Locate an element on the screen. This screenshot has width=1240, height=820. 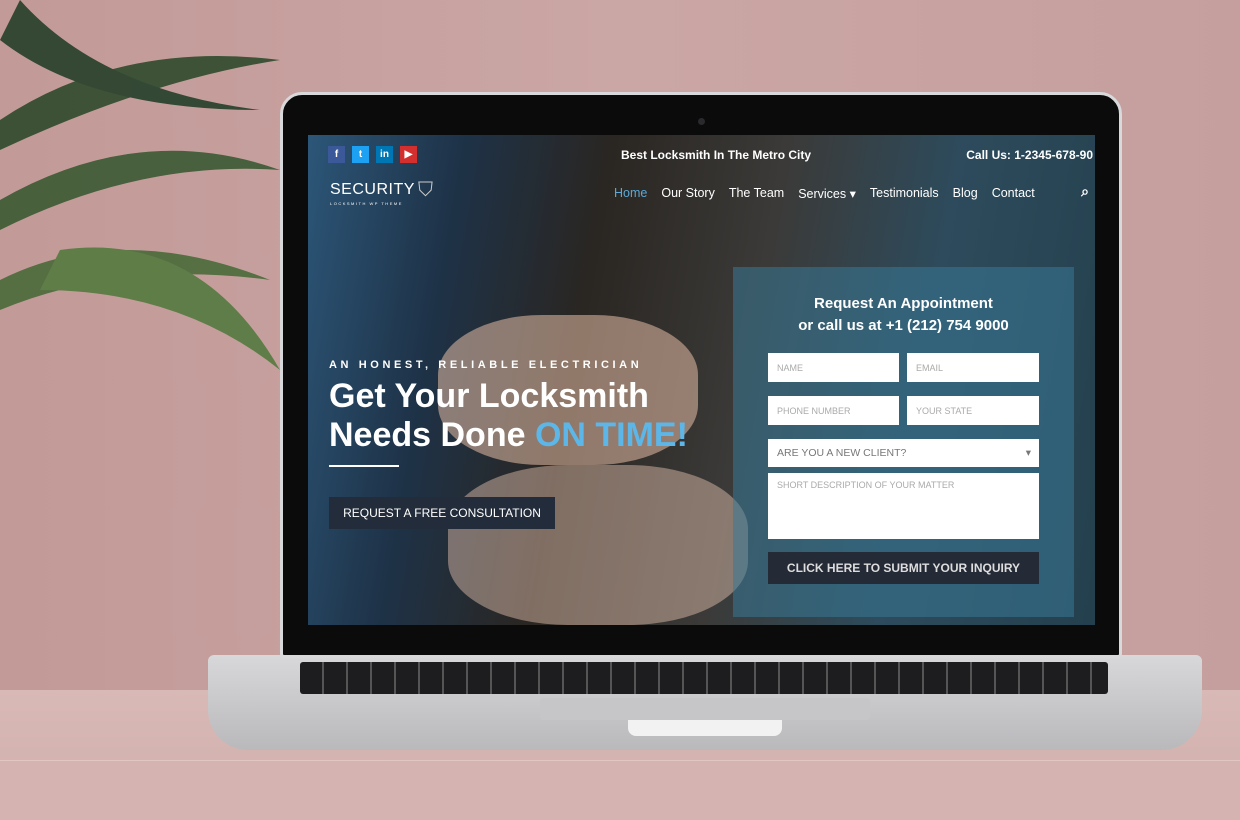
search-icon: ⌕ is located at coordinates (1085, 191).